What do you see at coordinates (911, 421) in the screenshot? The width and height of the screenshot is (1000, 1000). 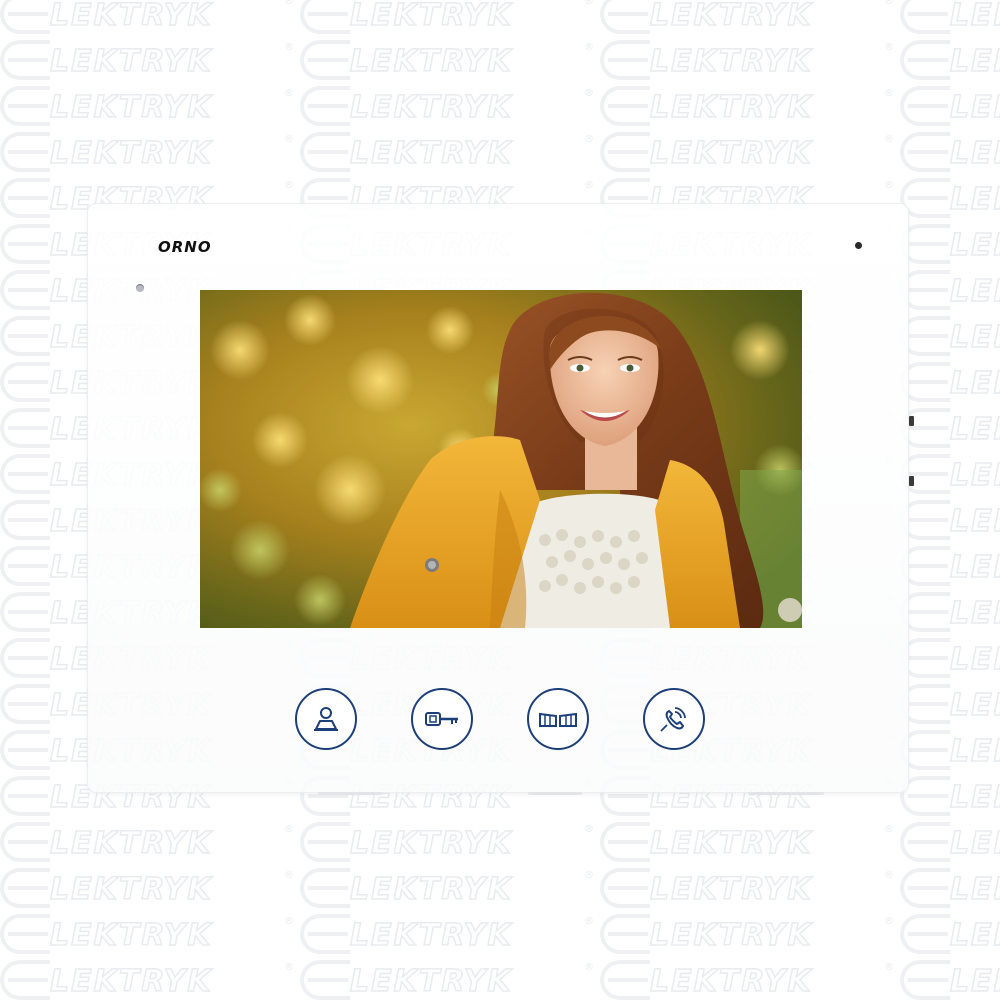 I see `side-button-upper` at bounding box center [911, 421].